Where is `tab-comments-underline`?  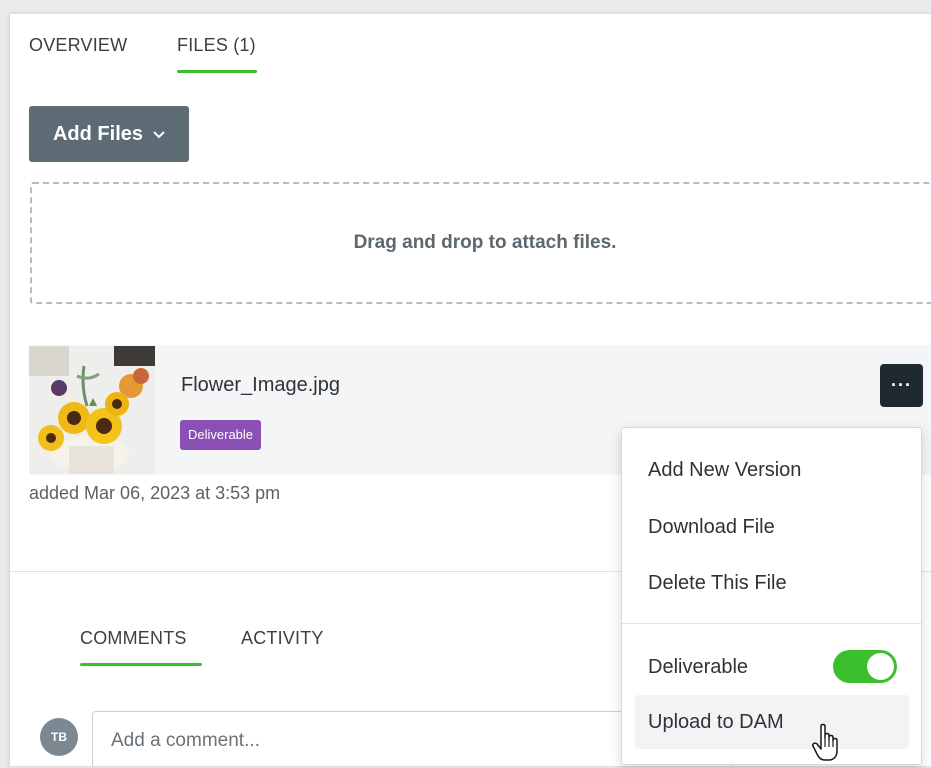
tab-comments-underline is located at coordinates (141, 664).